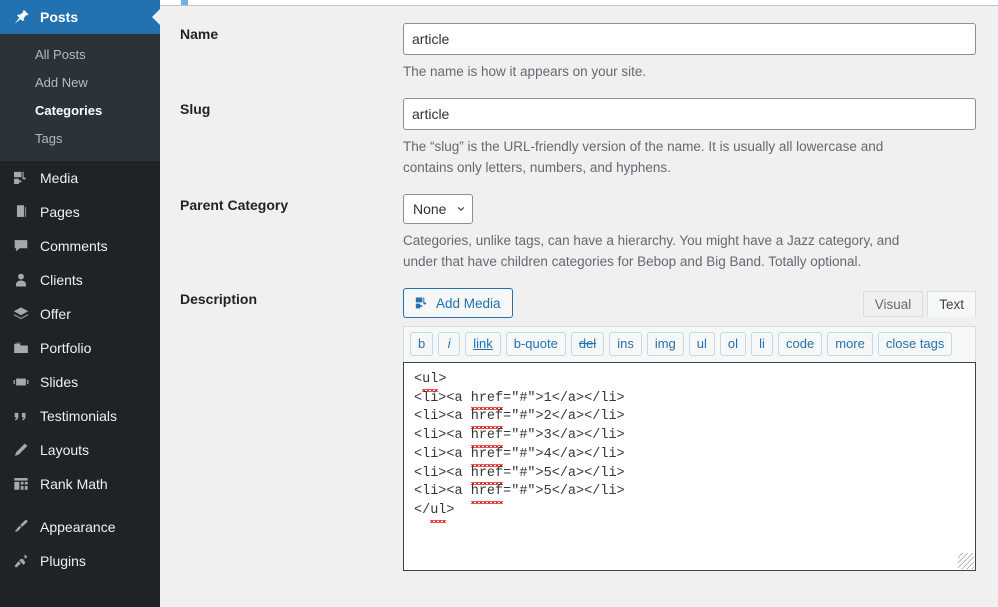  I want to click on textarea-resize-handle, so click(966, 561).